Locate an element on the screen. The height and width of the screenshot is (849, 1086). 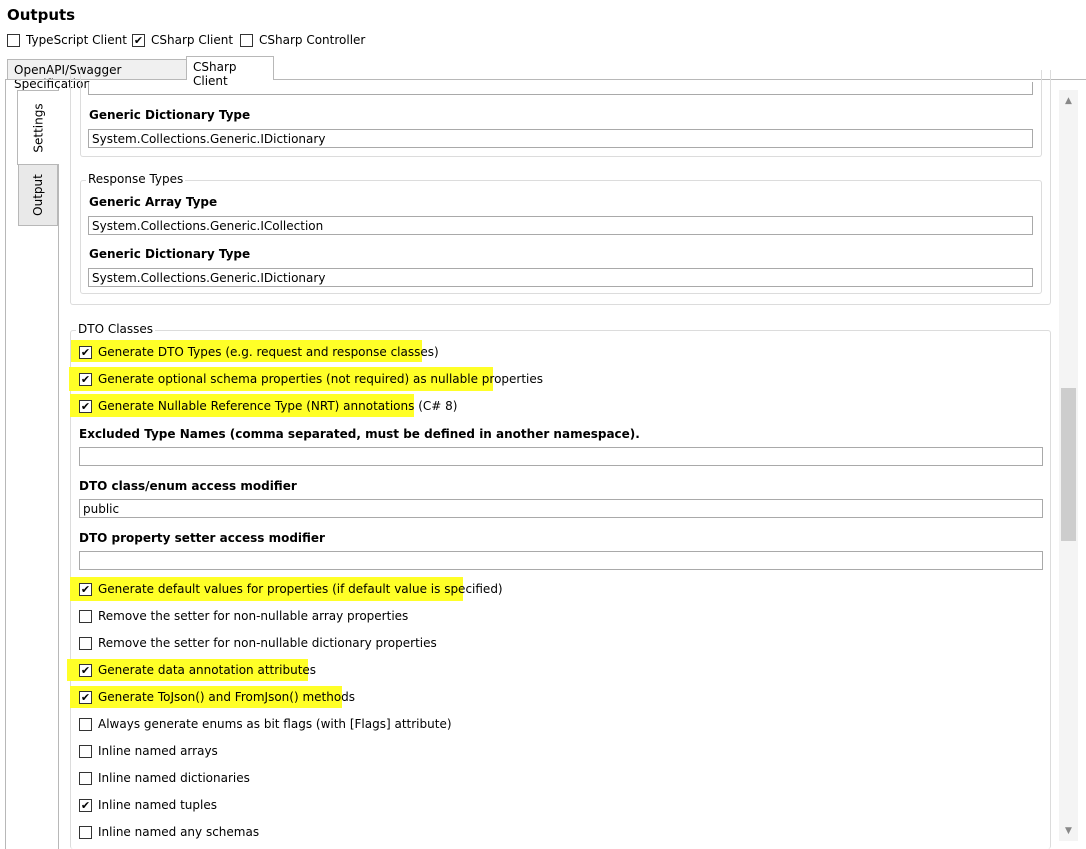
response-dict-type-label: Generic Dictionary Type is located at coordinates (170, 254).